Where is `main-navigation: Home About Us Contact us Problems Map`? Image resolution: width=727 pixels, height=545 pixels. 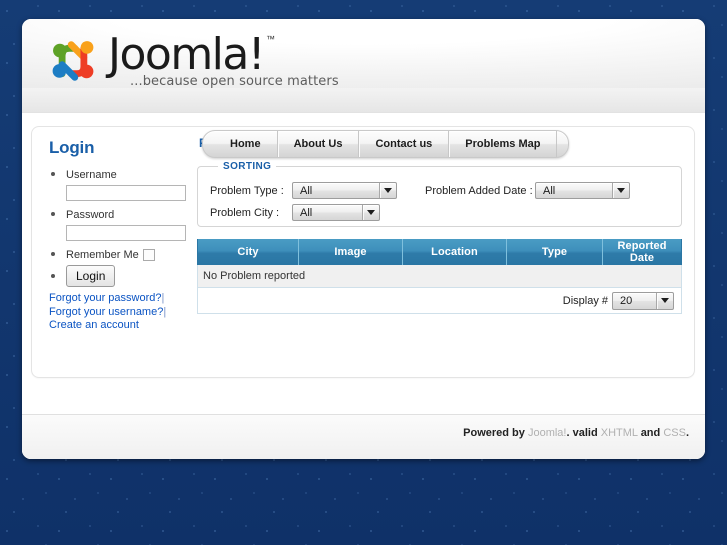 main-navigation: Home About Us Contact us Problems Map is located at coordinates (386, 144).